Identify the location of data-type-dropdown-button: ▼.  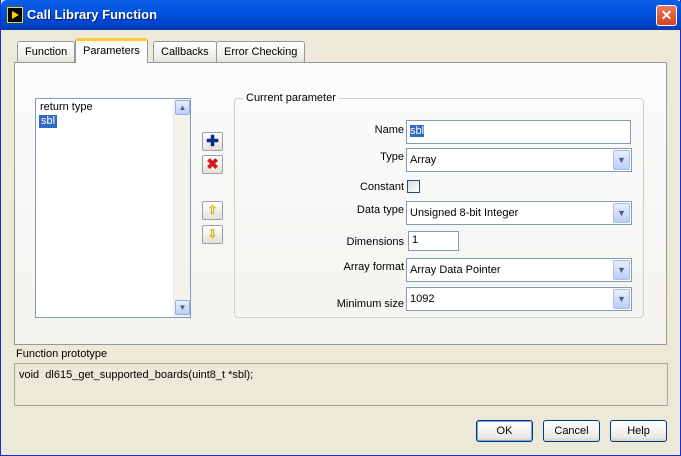
(621, 213).